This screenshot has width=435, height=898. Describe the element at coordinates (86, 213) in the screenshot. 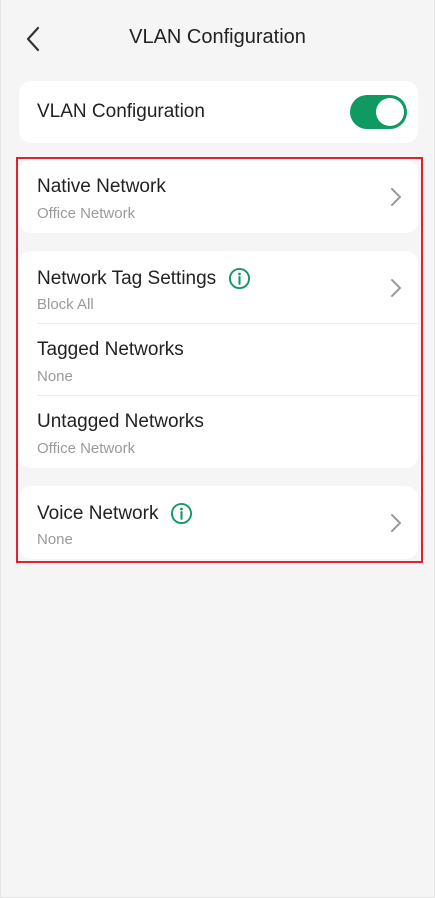

I see `native-network-value: Office Network` at that location.